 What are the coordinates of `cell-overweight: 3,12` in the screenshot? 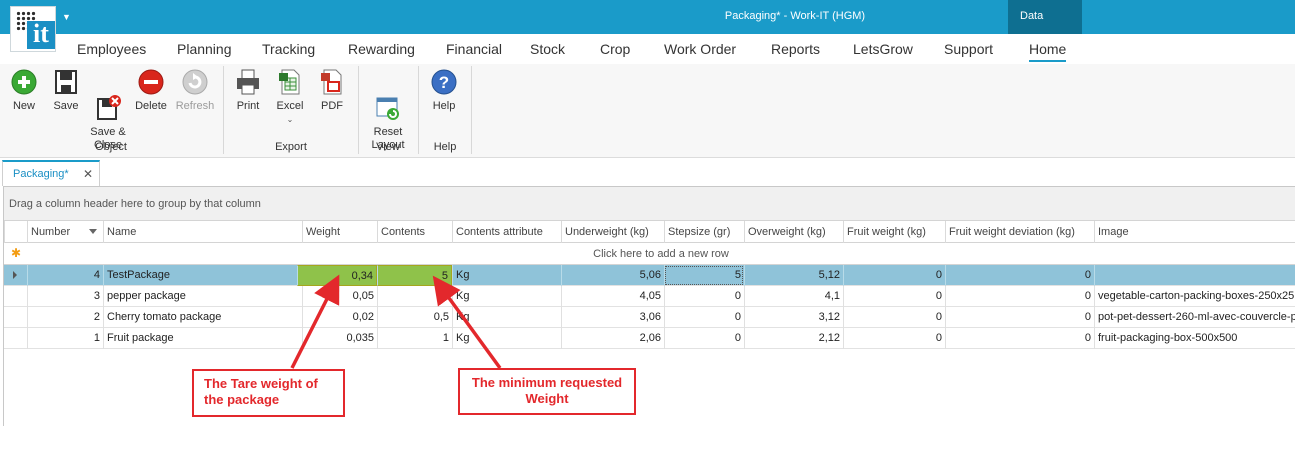 It's located at (793, 317).